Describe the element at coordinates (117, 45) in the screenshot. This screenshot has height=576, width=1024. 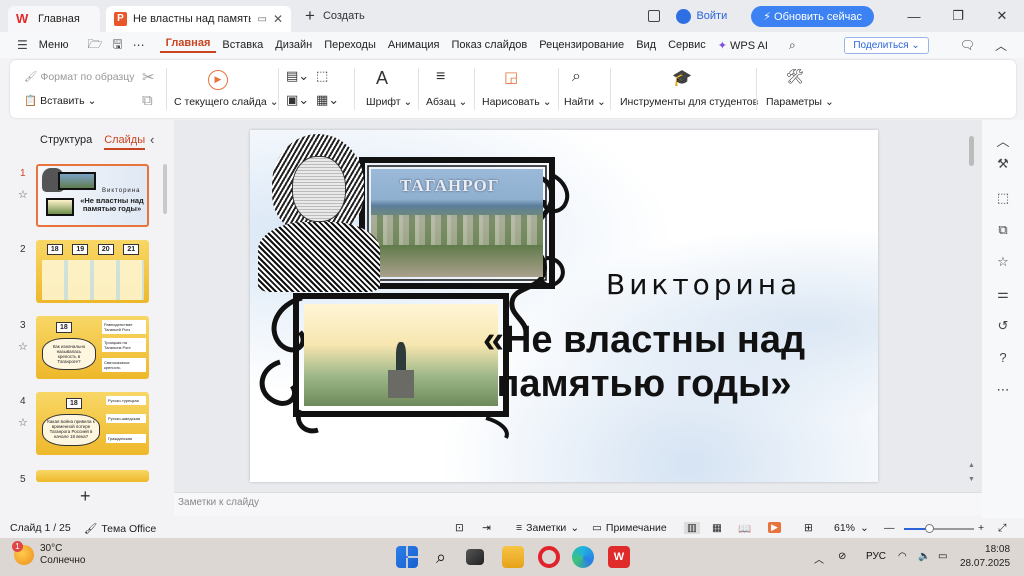
I see `save-icon: 🖫` at that location.